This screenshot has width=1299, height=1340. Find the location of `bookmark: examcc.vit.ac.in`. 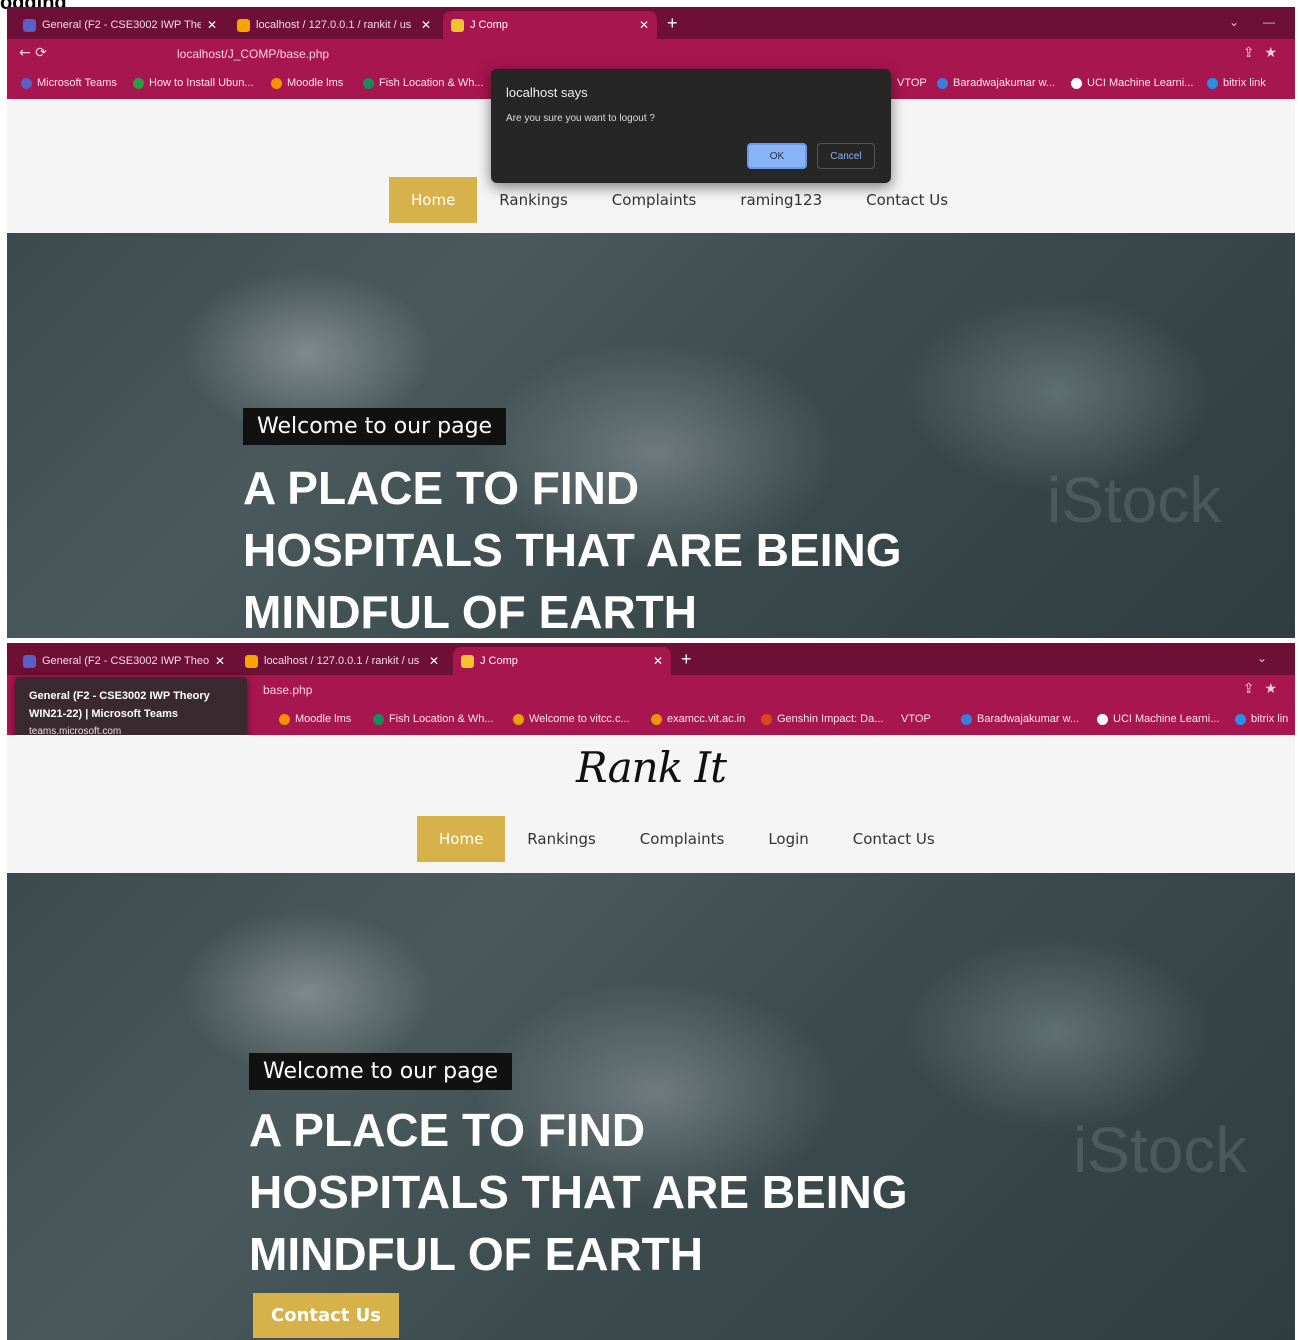

bookmark: examcc.vit.ac.in is located at coordinates (698, 719).